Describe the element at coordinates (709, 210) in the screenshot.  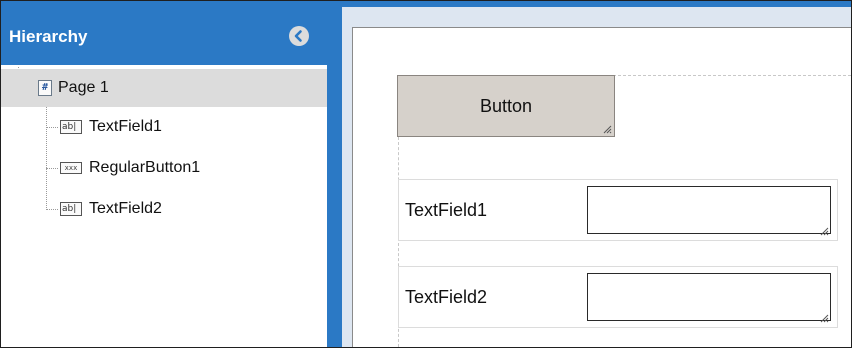
I see `textfield-1-input` at that location.